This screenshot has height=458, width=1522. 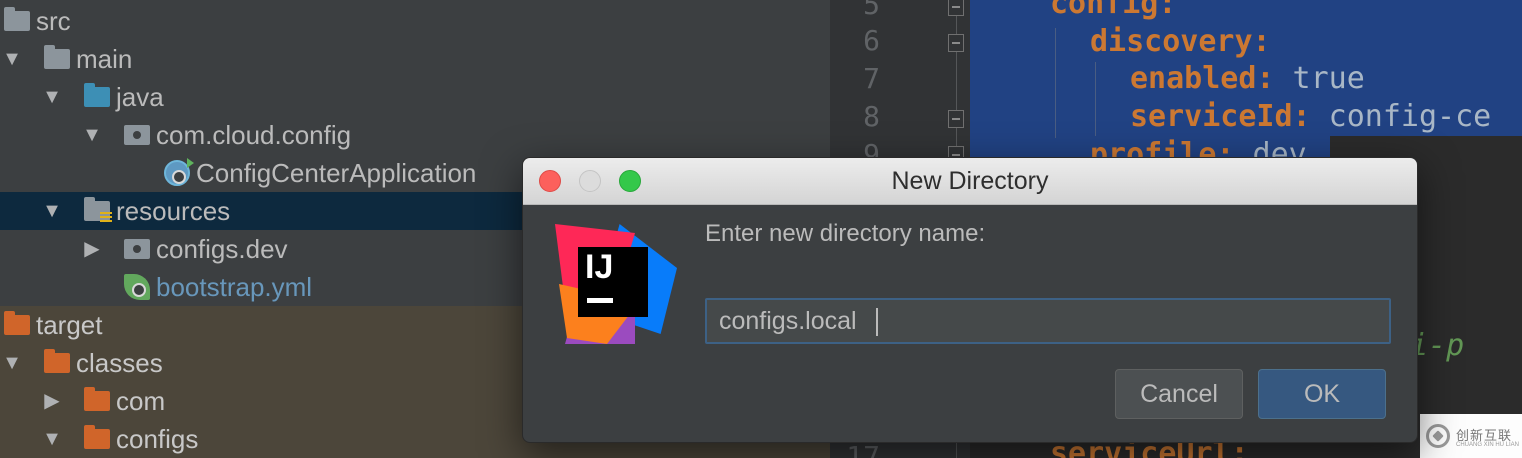 I want to click on tree-item-main: ▼ main, so click(x=415, y=59).